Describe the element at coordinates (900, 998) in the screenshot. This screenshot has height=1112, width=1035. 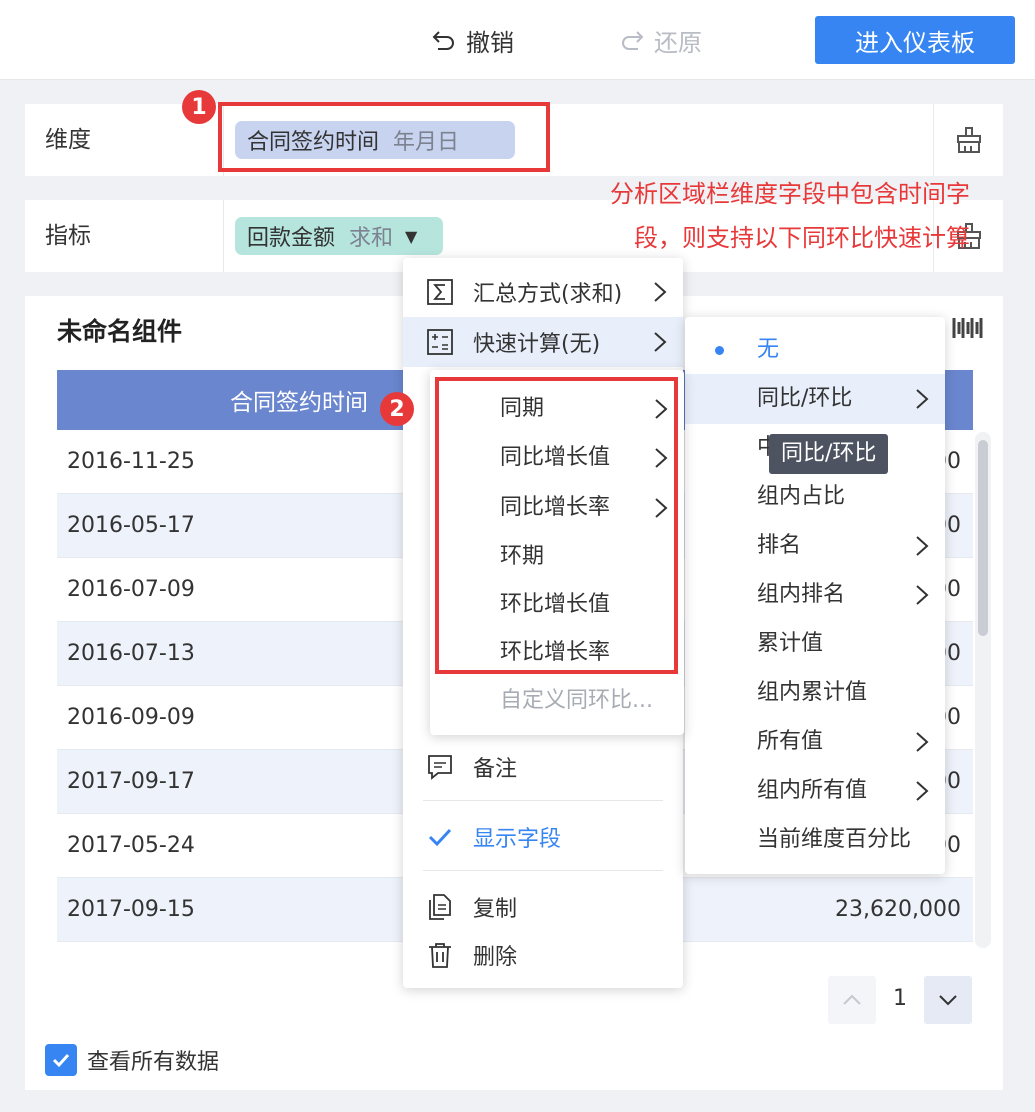
I see `page-number: 1` at that location.